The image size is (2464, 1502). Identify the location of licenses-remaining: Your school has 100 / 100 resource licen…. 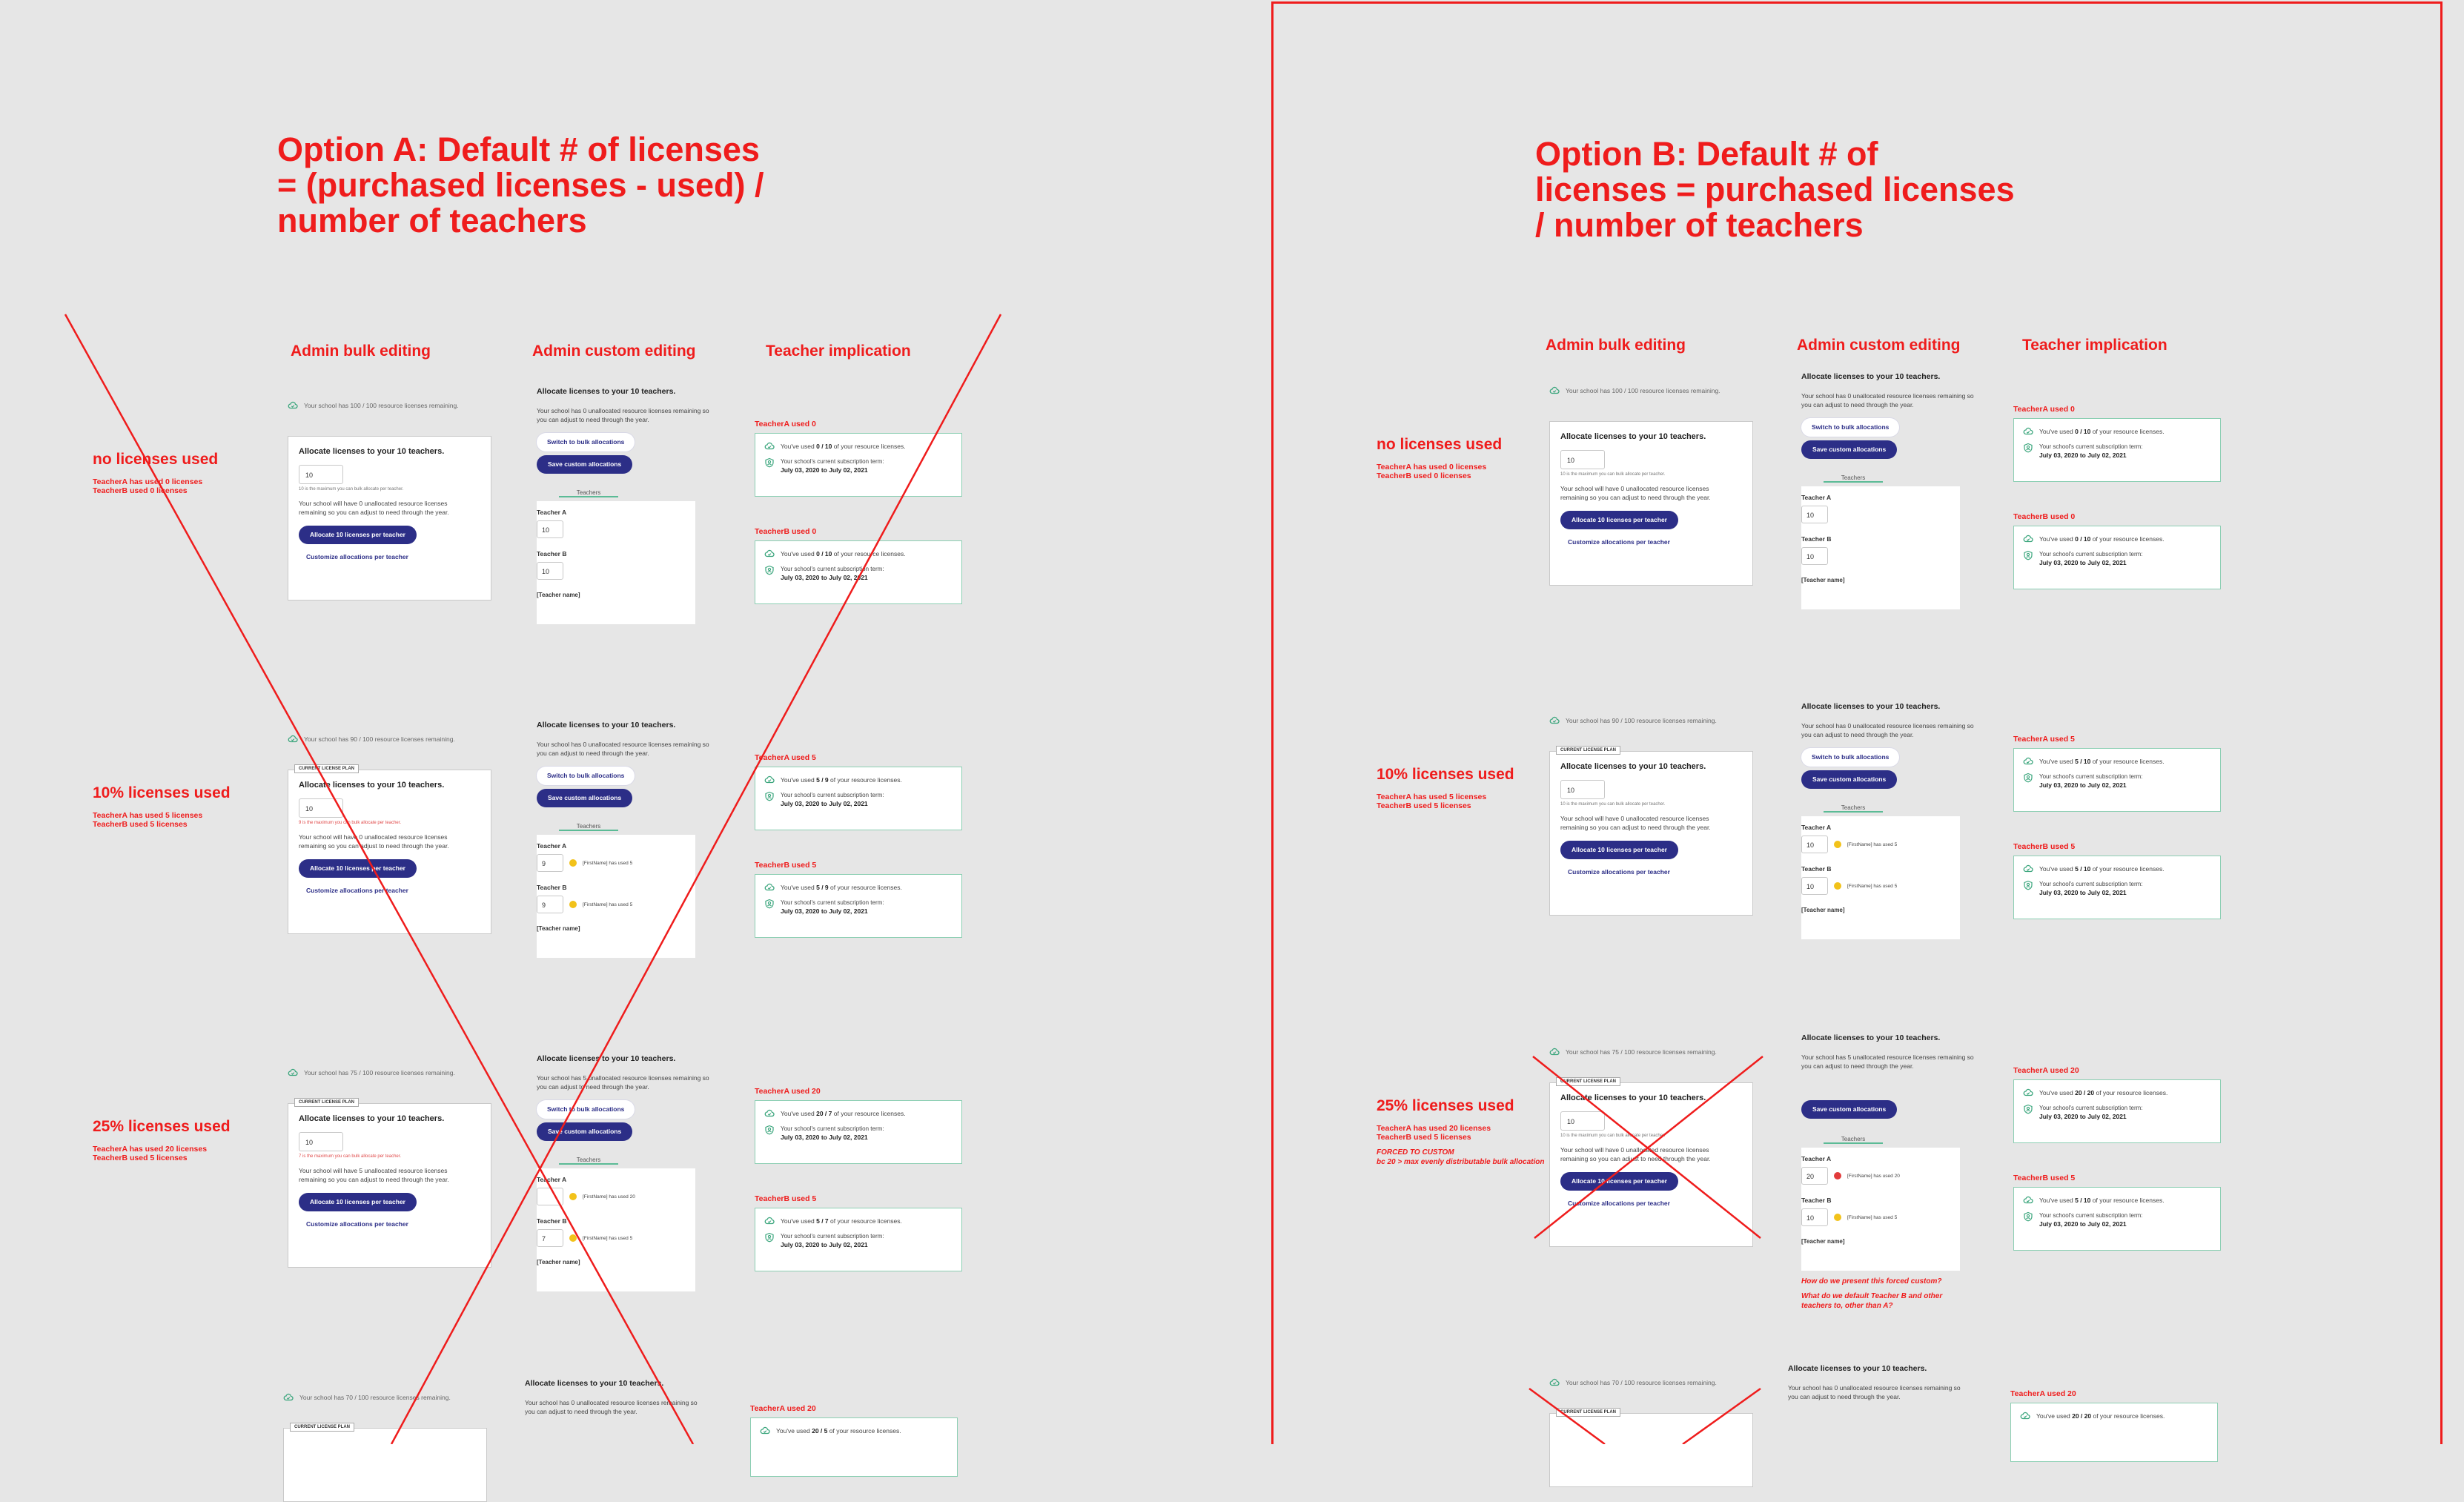
(1635, 391).